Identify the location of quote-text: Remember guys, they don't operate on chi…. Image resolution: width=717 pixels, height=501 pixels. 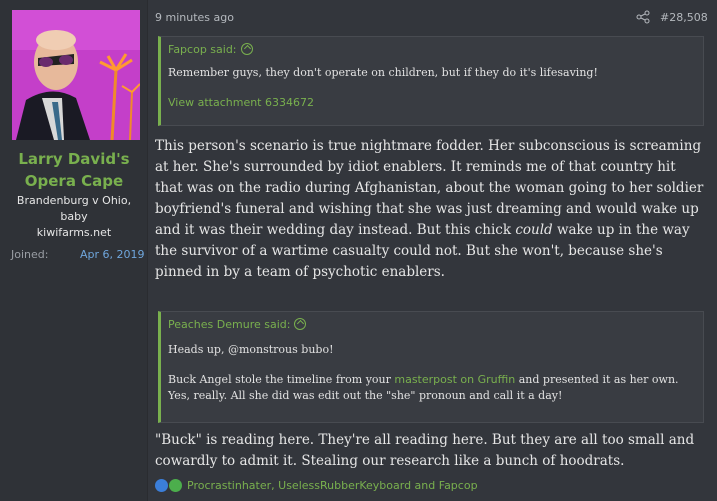
(383, 72).